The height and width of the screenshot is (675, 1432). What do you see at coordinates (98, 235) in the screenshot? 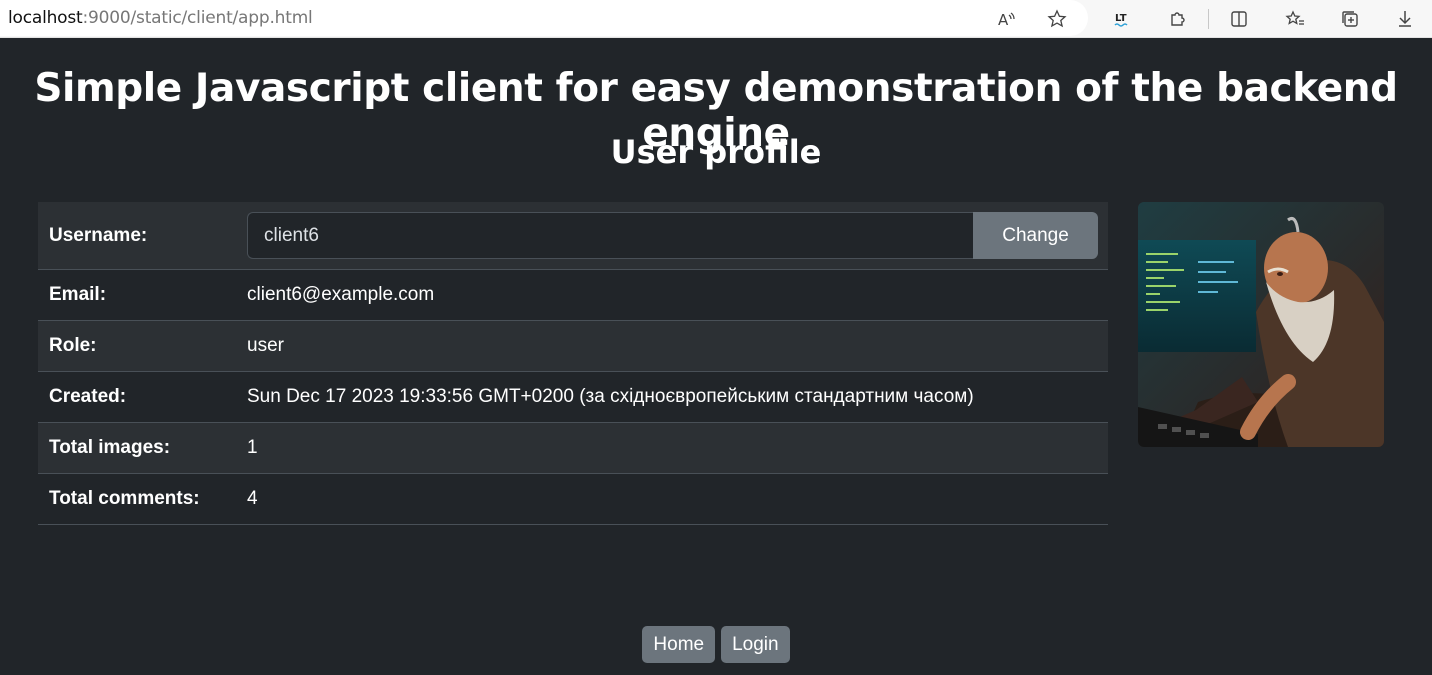
I see `username-label: Username:` at bounding box center [98, 235].